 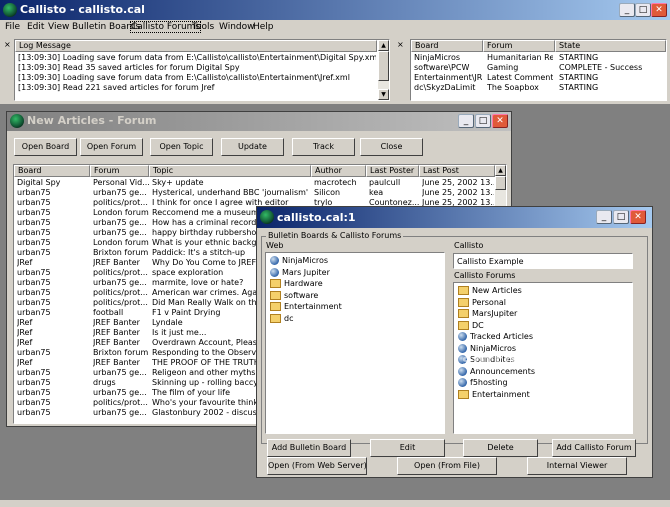 What do you see at coordinates (501, 394) in the screenshot?
I see `tree-item-label: Entertainment` at bounding box center [501, 394].